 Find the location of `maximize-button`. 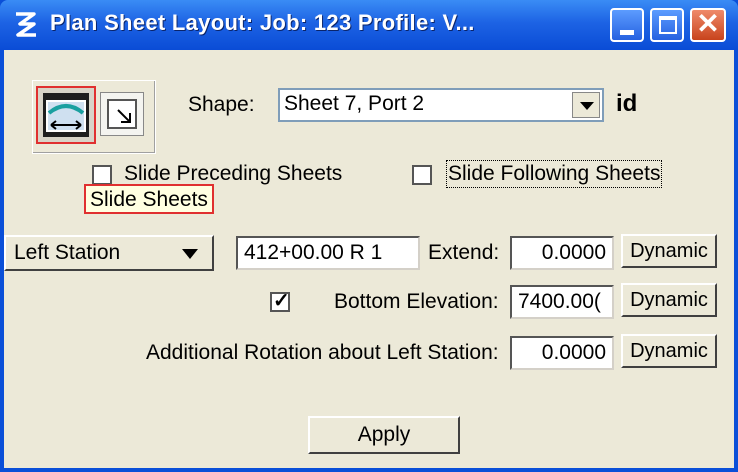

maximize-button is located at coordinates (667, 25).